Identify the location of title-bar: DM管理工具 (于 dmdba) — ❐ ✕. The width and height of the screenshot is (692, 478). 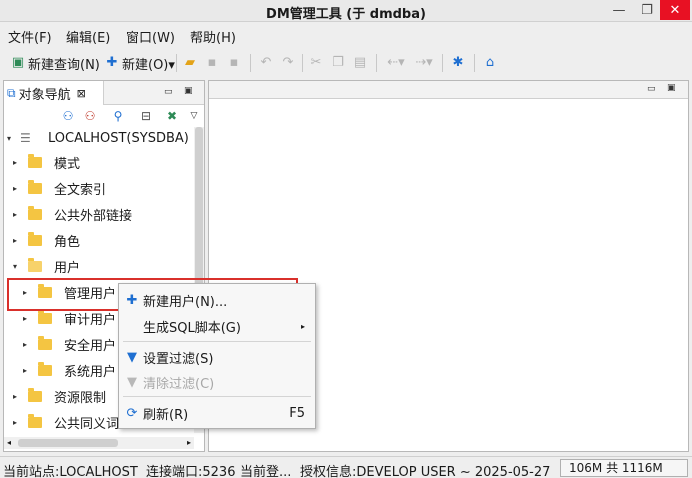
(346, 11).